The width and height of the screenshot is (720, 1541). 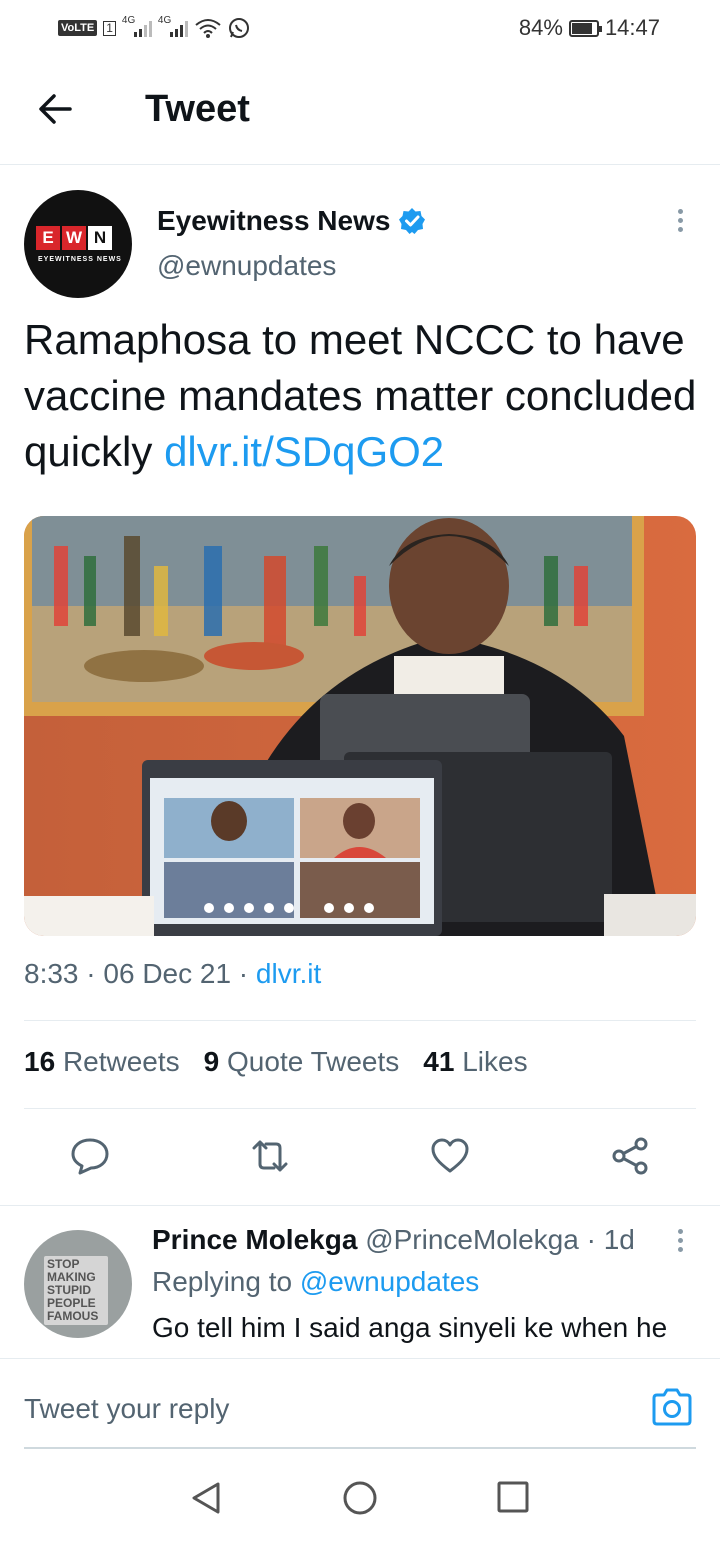 I want to click on author-name: Eyewitness News, so click(x=291, y=221).